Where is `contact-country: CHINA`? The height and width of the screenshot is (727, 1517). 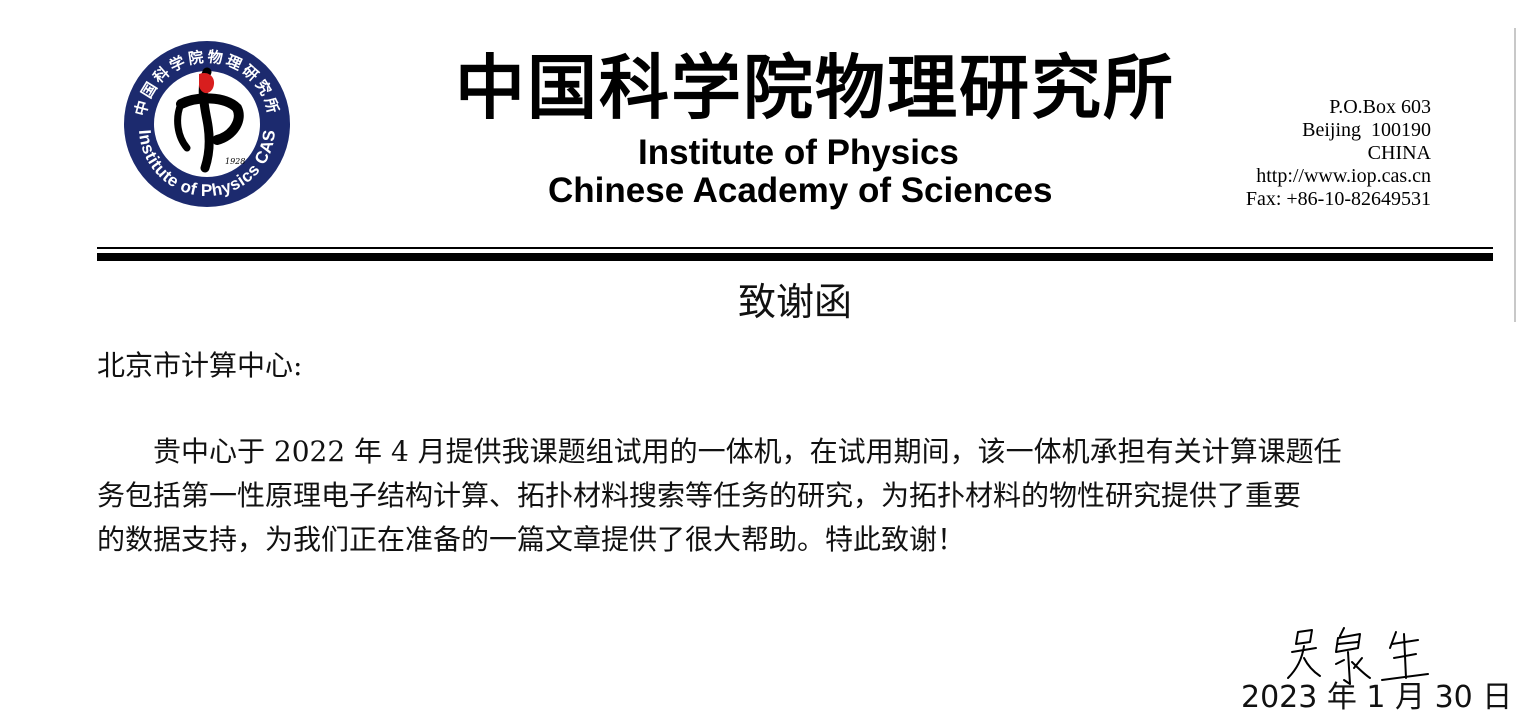
contact-country: CHINA is located at coordinates (1399, 153).